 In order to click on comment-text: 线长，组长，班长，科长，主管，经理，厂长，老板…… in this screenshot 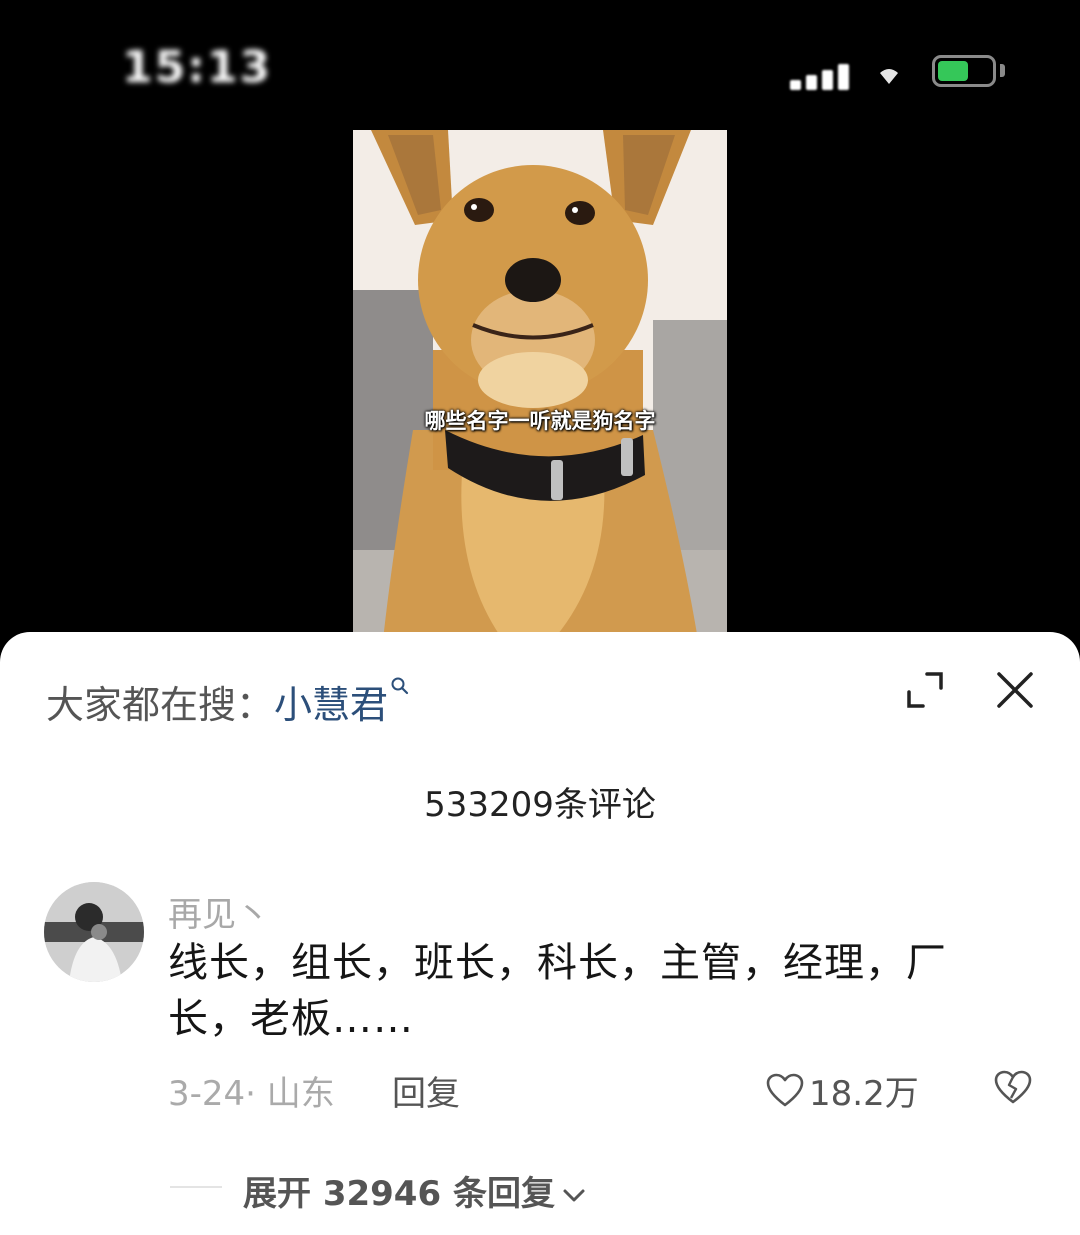, I will do `click(557, 991)`.